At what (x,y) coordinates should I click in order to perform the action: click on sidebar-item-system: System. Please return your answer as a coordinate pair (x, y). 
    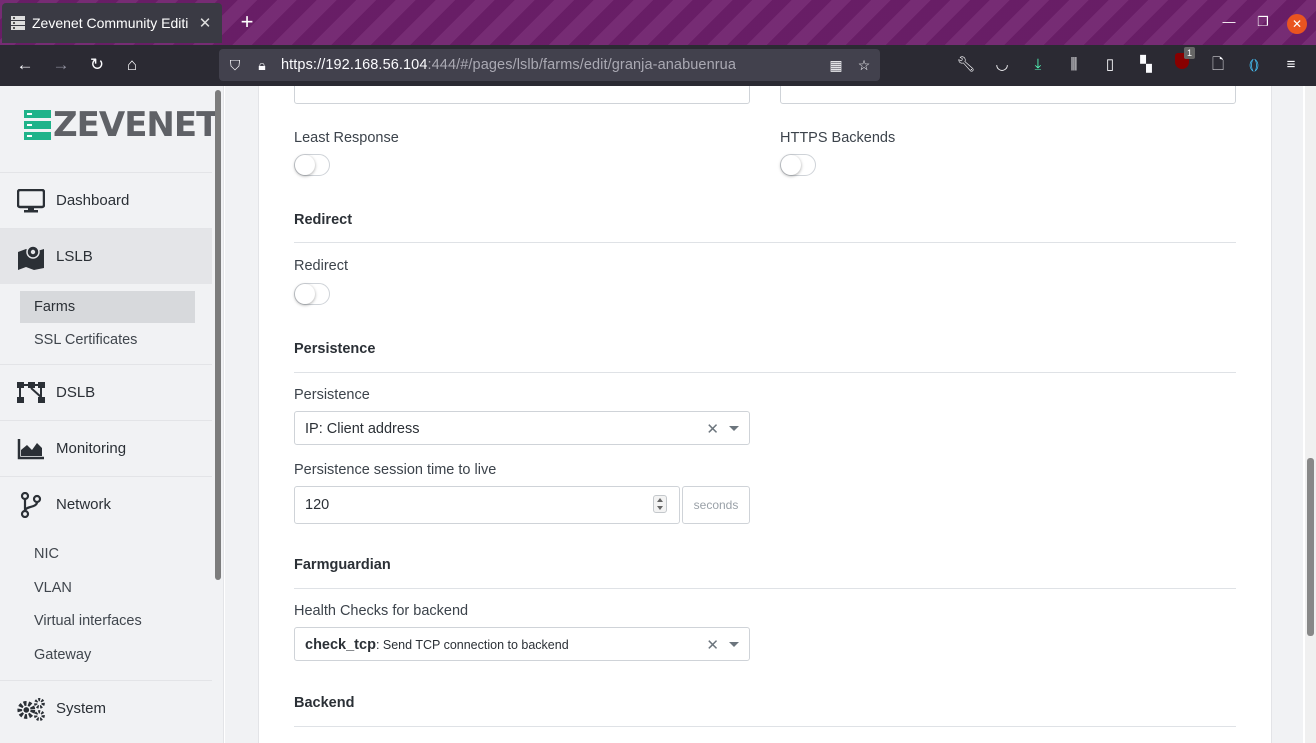
    Looking at the image, I should click on (106, 708).